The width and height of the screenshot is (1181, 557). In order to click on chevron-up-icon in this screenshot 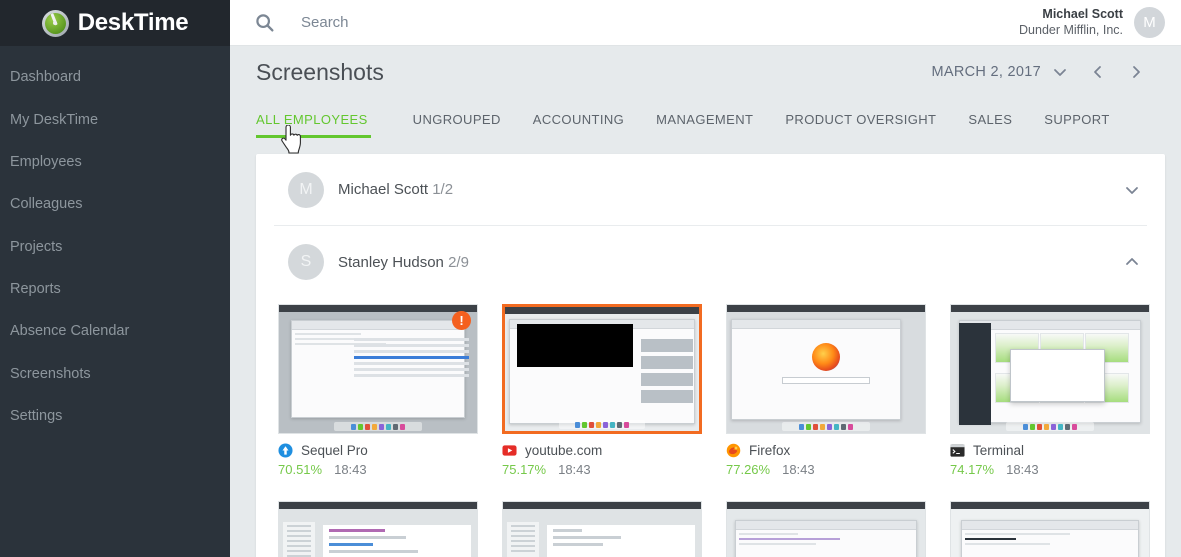, I will do `click(1132, 261)`.